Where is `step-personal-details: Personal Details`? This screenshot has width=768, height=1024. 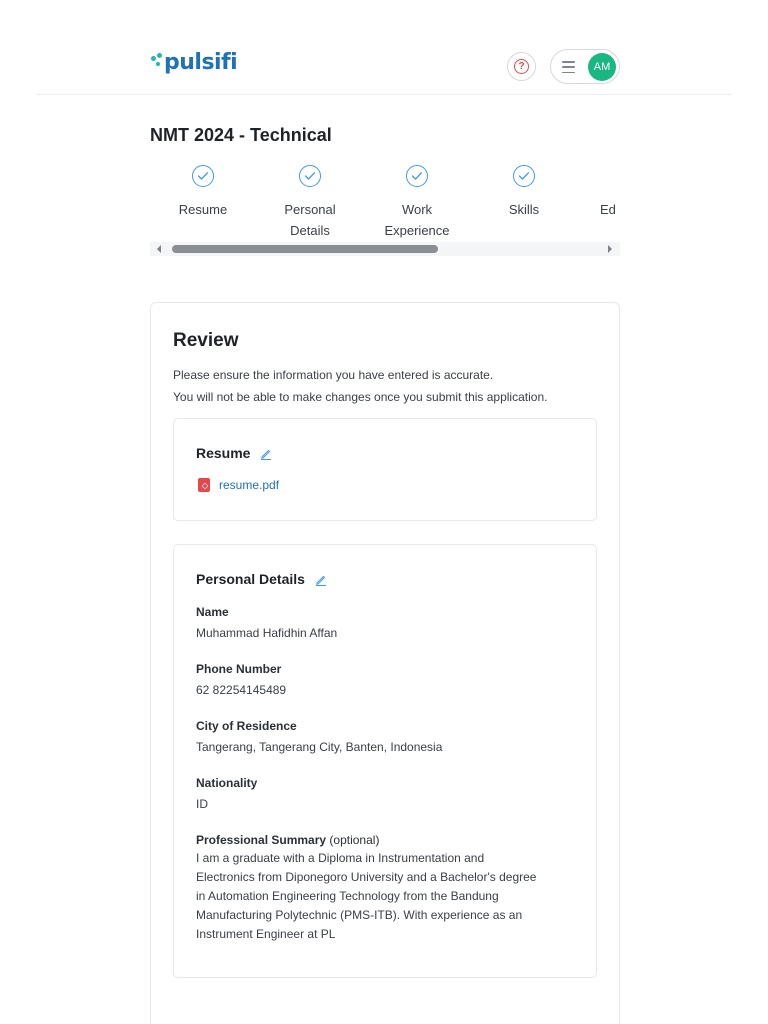 step-personal-details: Personal Details is located at coordinates (310, 203).